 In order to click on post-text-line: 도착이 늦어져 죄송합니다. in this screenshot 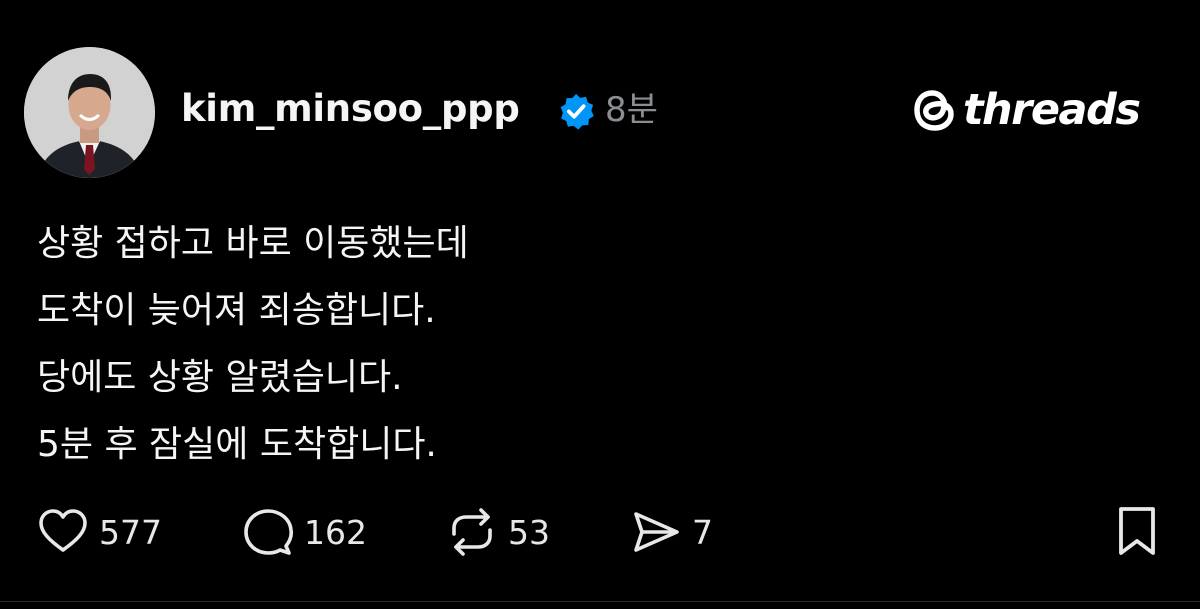, I will do `click(236, 310)`.